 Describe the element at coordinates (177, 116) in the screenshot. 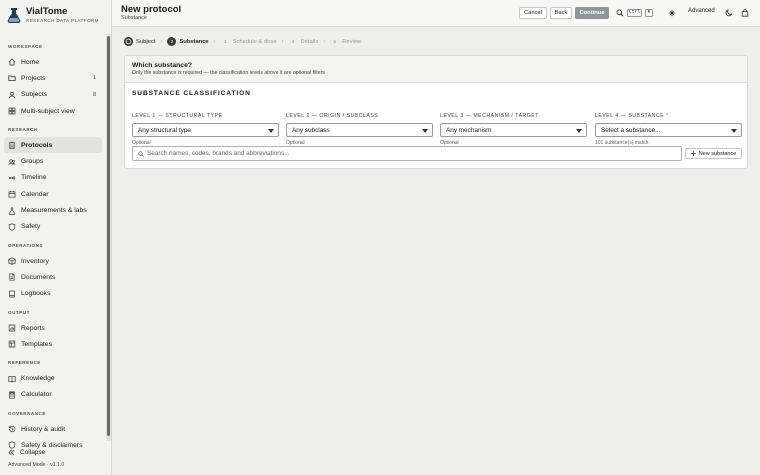

I see `level-label: LEVEL 1 — STRUCTURAL TYPE` at that location.